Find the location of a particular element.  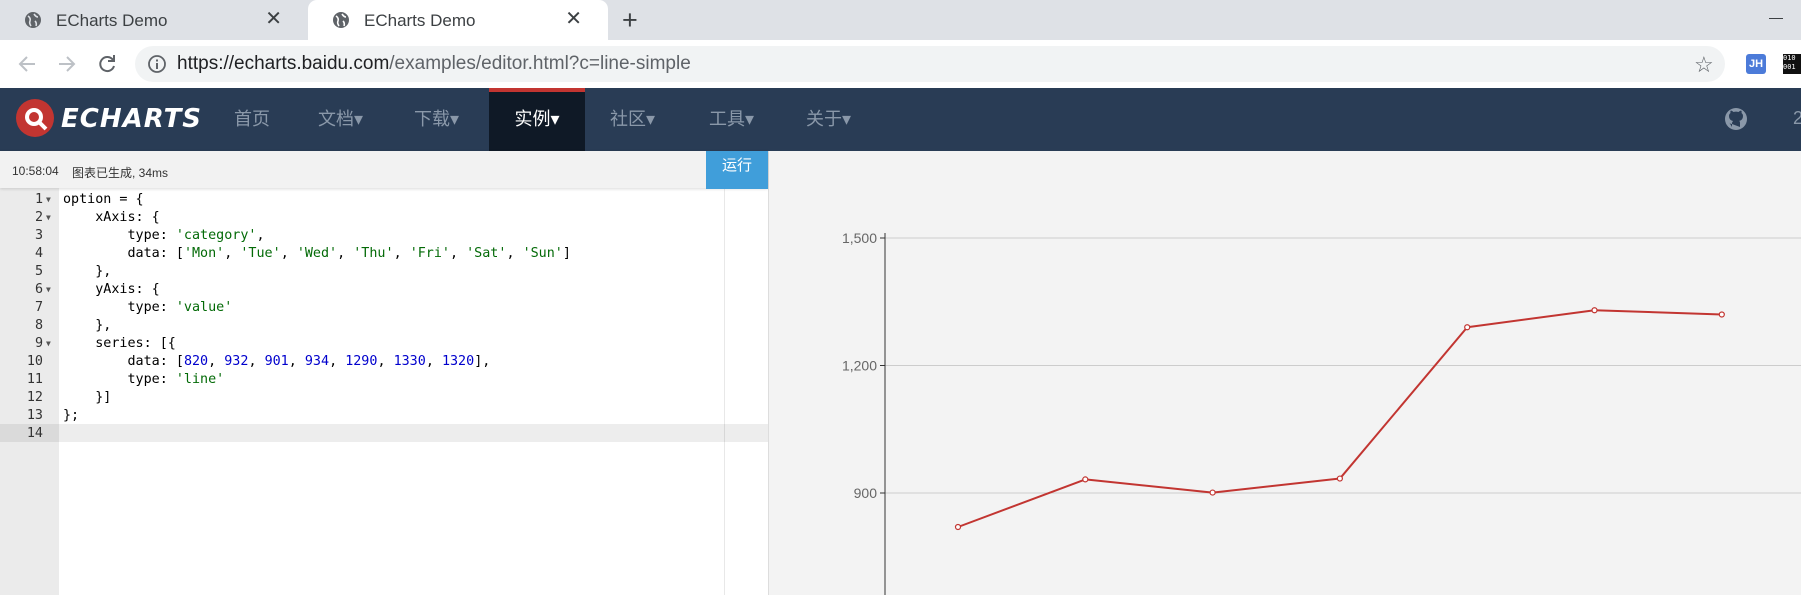

url-host: https://echarts.baidu.com is located at coordinates (283, 63).